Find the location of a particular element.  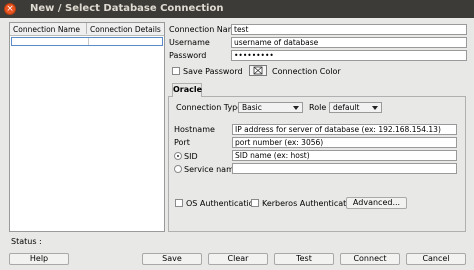

os-authentication-checkbox is located at coordinates (179, 203).